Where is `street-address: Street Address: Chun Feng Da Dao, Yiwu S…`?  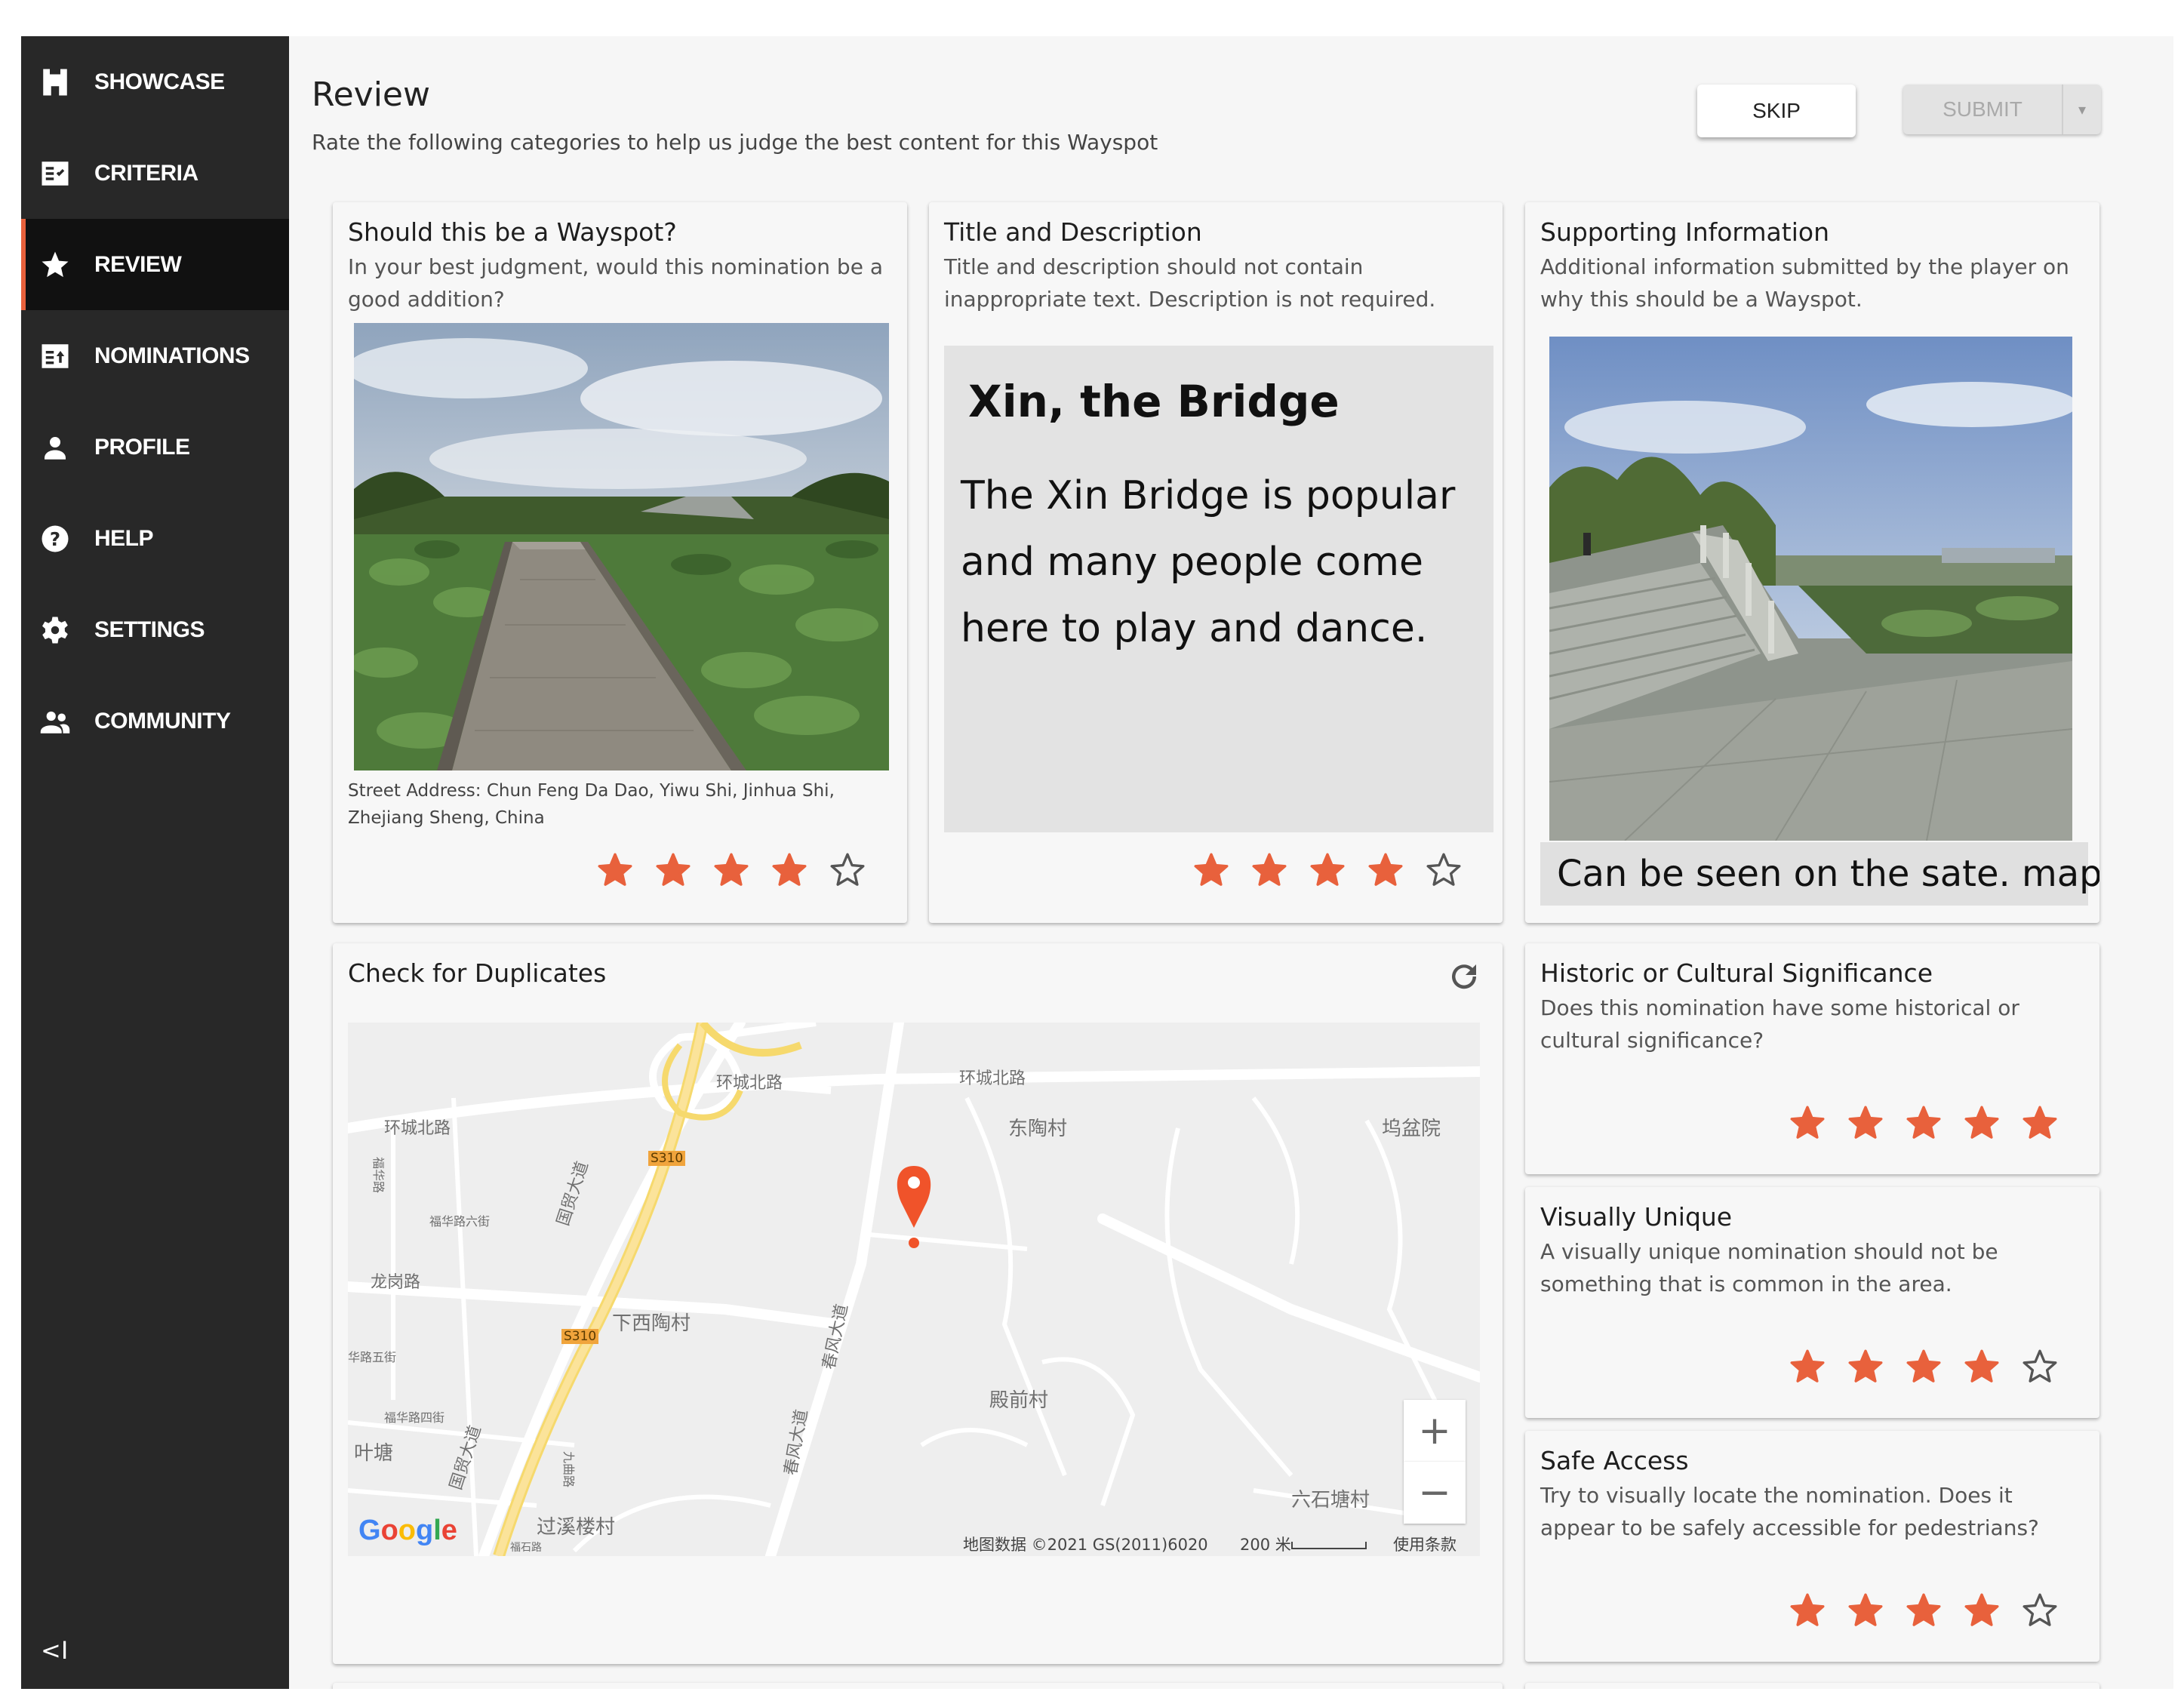 street-address: Street Address: Chun Feng Da Dao, Yiwu S… is located at coordinates (591, 804).